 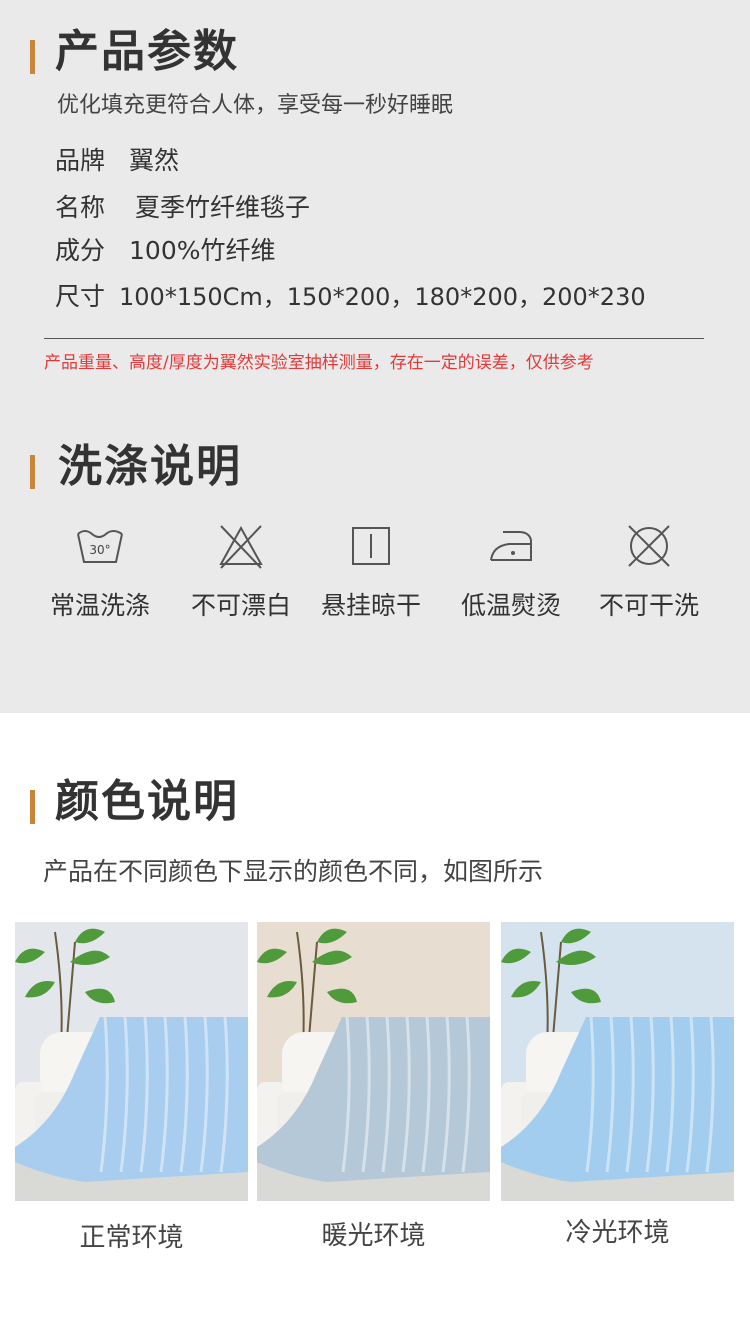 I want to click on divider, so click(x=374, y=338).